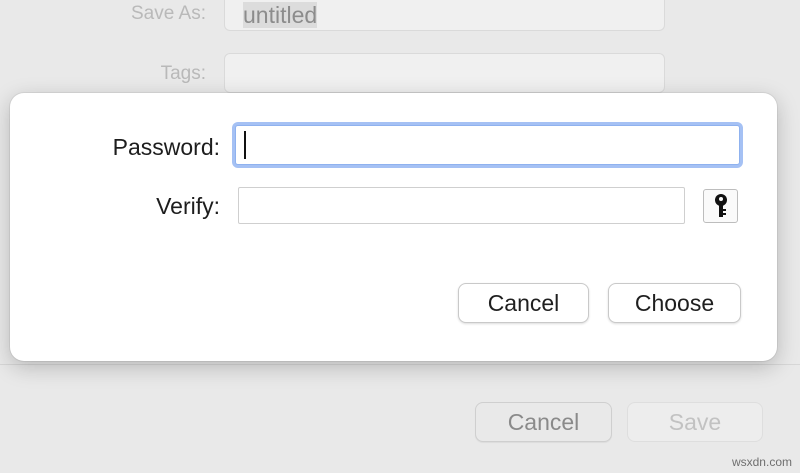  Describe the element at coordinates (543, 422) in the screenshot. I see `background-cancel-button: Cancel` at that location.